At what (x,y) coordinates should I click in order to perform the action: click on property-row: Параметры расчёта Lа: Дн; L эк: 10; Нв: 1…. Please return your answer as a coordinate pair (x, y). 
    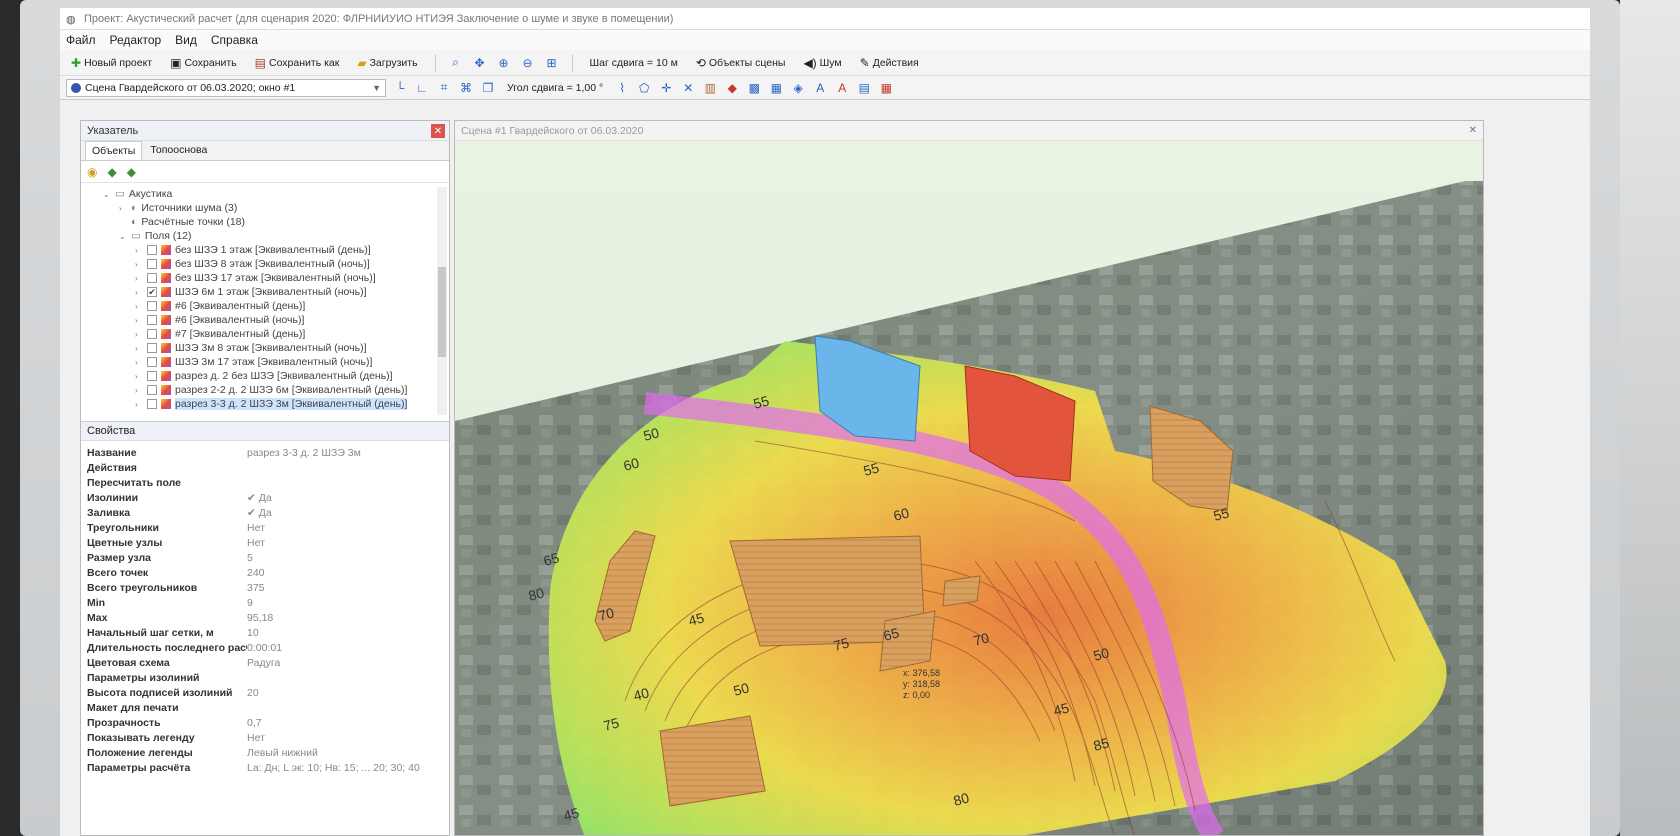
    Looking at the image, I should click on (268, 767).